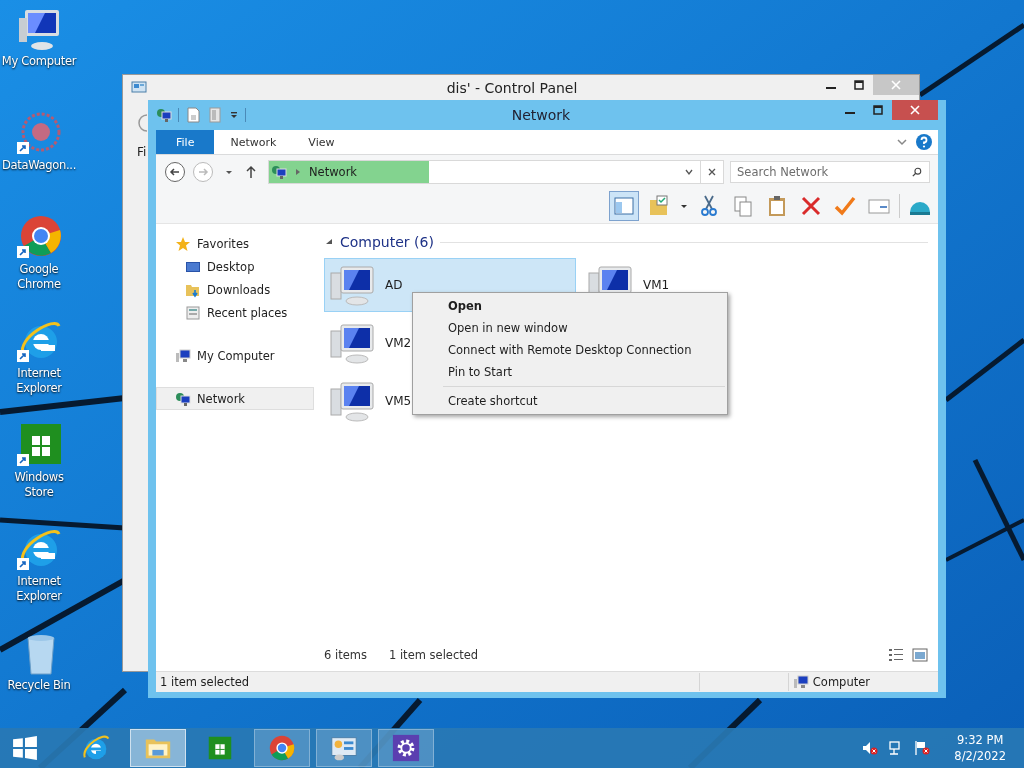  What do you see at coordinates (333, 172) in the screenshot?
I see `address-text: Network` at bounding box center [333, 172].